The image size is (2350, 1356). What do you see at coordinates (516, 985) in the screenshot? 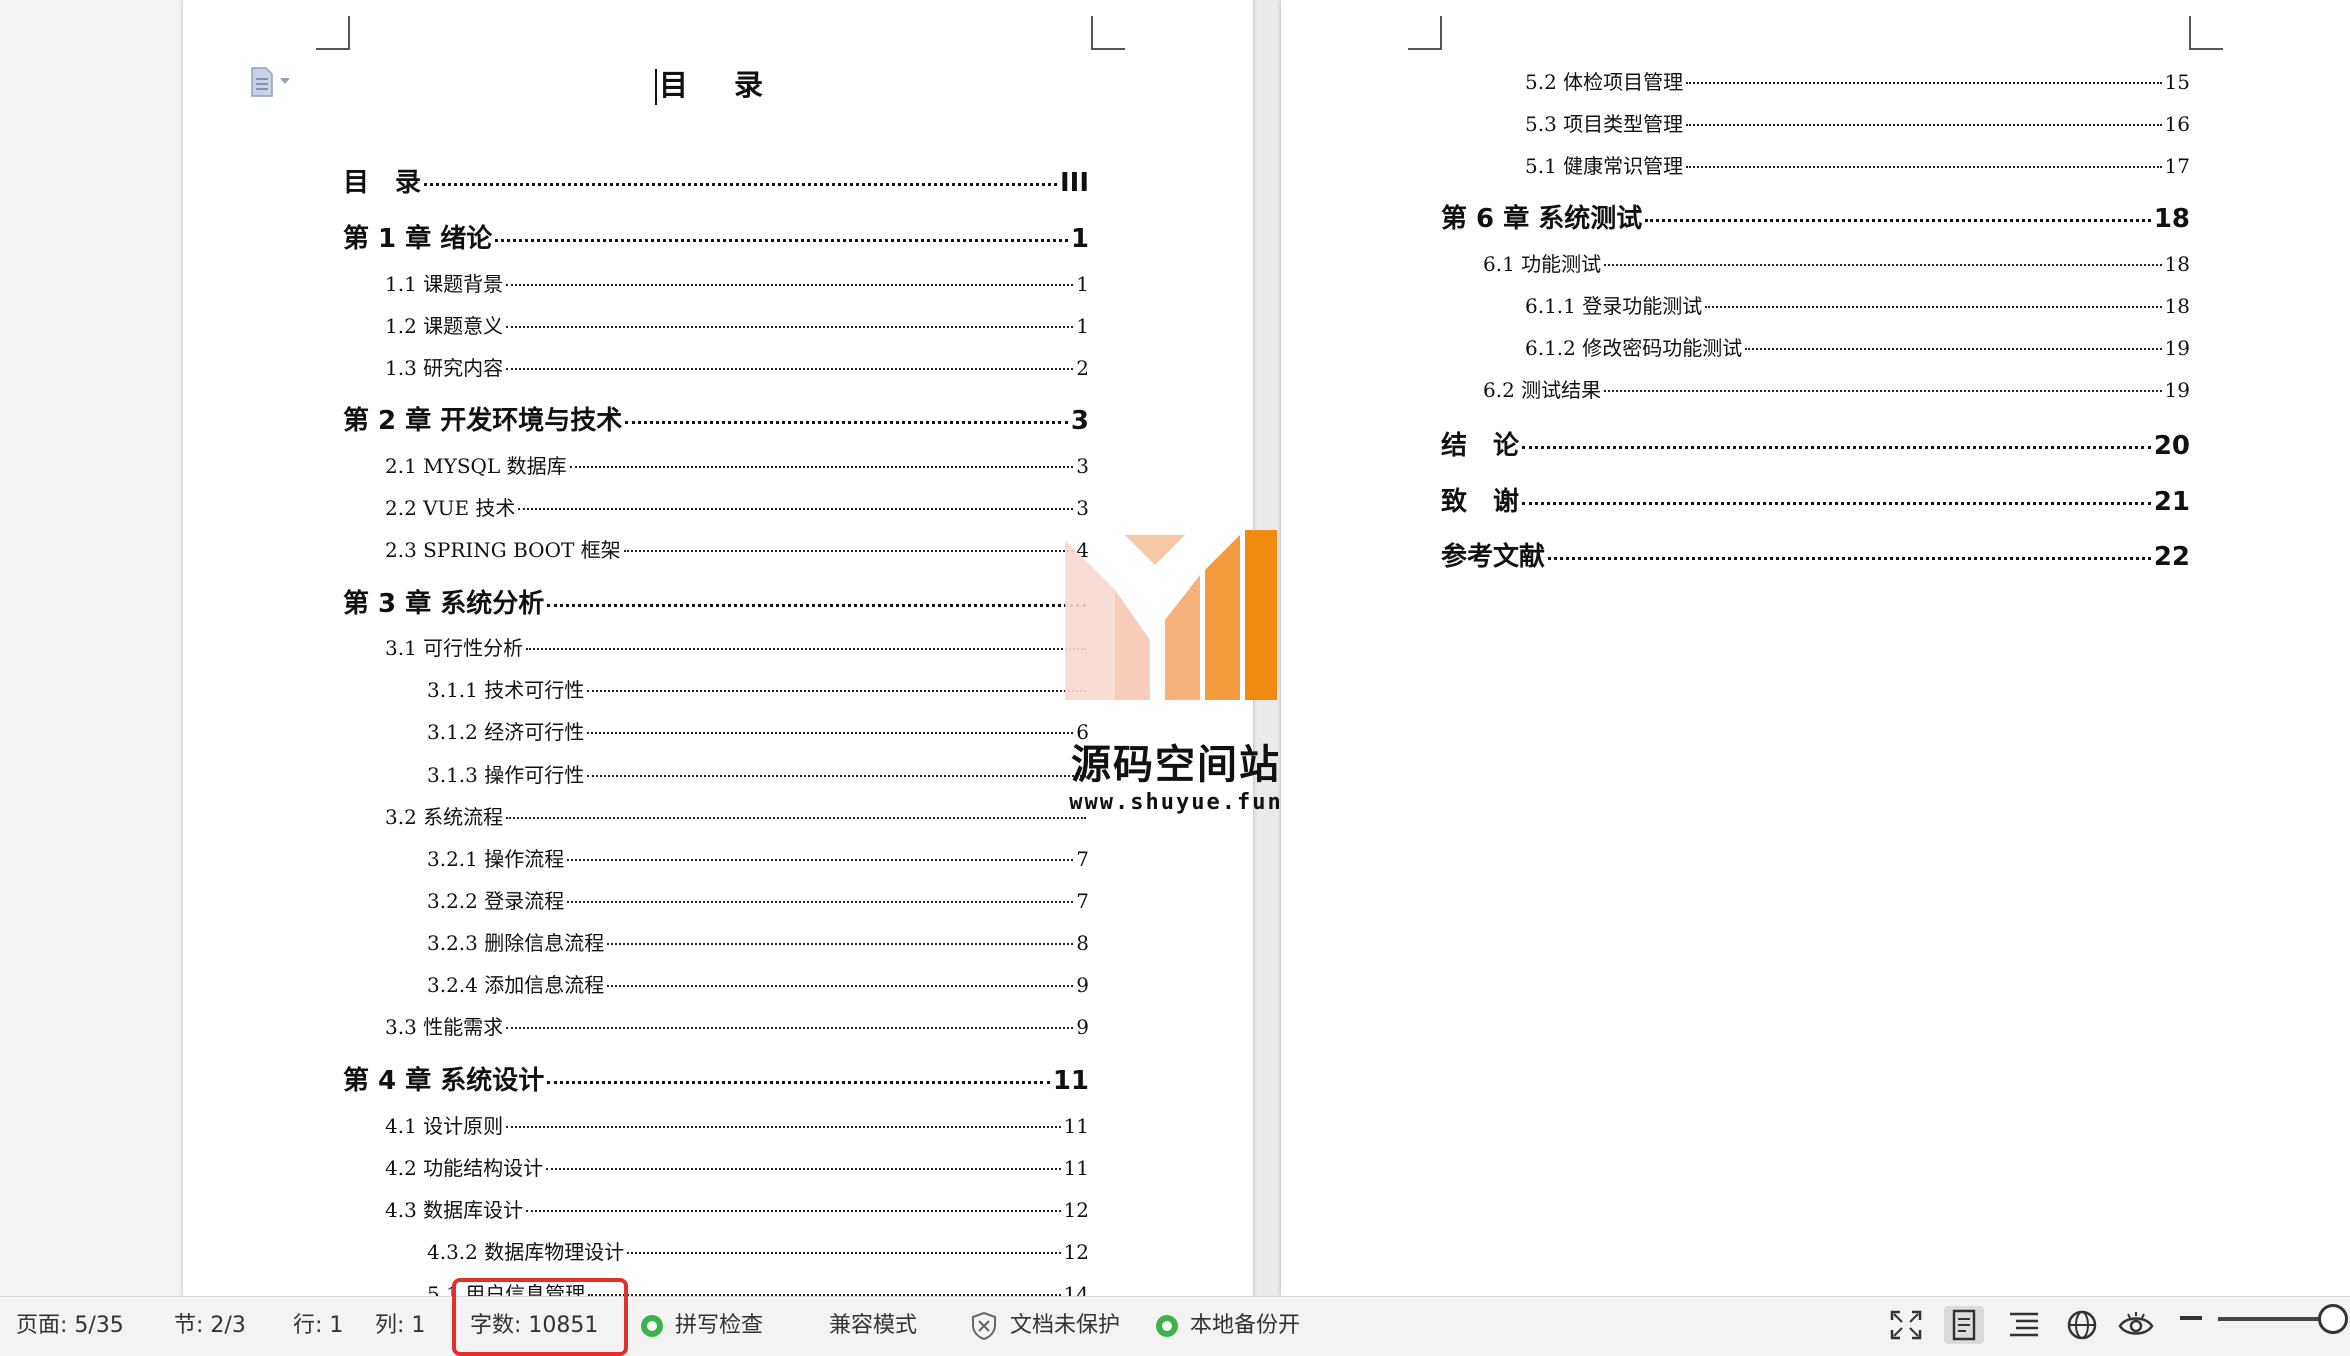
I see `toc-entry-label: 3.2.4 添加信息流程` at bounding box center [516, 985].